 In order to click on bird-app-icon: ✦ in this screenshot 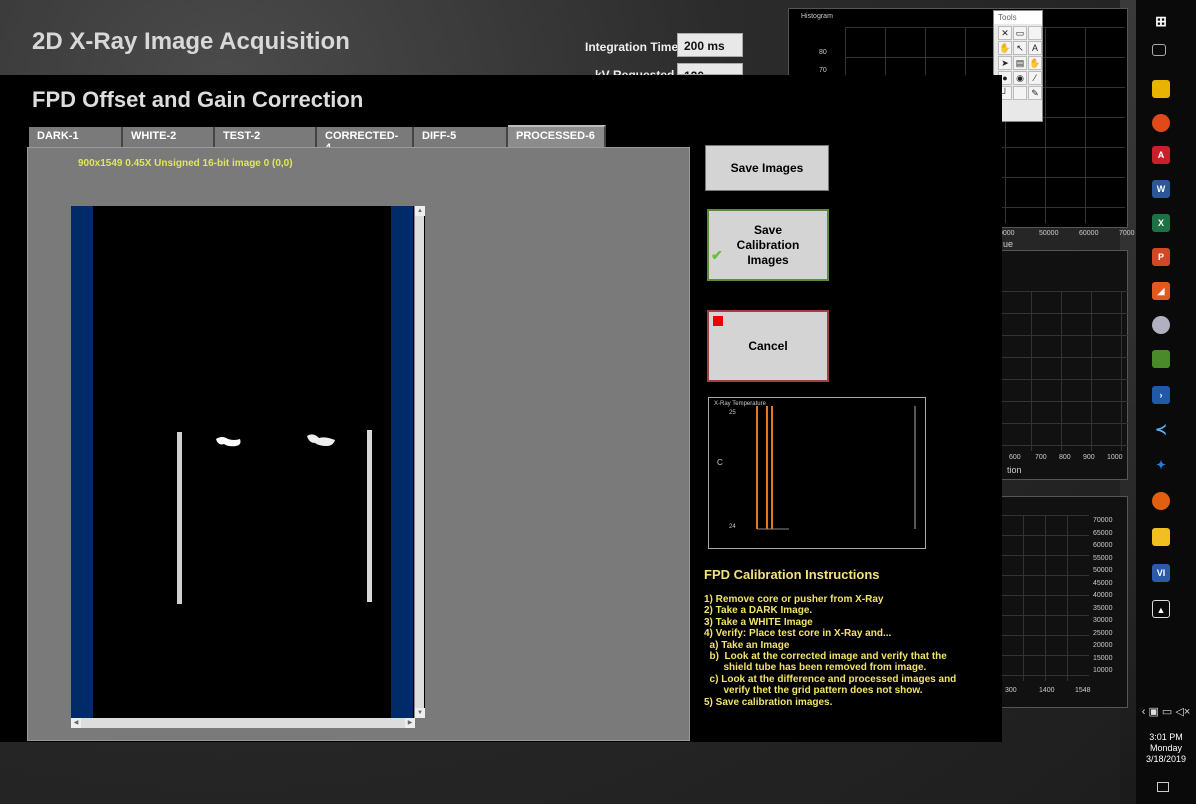, I will do `click(1161, 465)`.